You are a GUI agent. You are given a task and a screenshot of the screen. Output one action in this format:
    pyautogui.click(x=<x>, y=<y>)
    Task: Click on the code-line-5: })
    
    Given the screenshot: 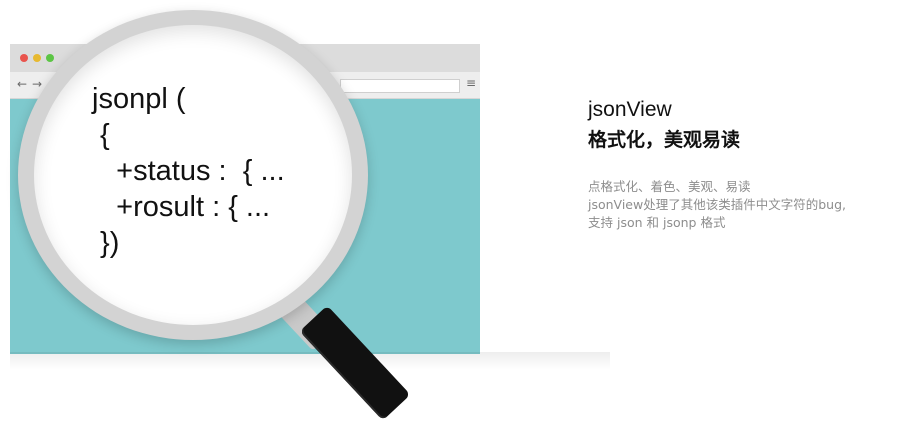 What is the action you would take?
    pyautogui.click(x=106, y=243)
    